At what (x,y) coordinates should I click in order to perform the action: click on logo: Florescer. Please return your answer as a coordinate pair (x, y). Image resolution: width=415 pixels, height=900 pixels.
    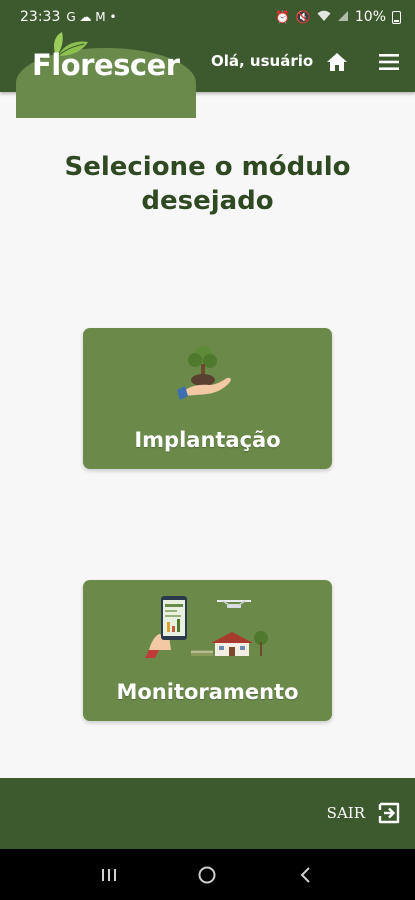
    Looking at the image, I should click on (100, 75).